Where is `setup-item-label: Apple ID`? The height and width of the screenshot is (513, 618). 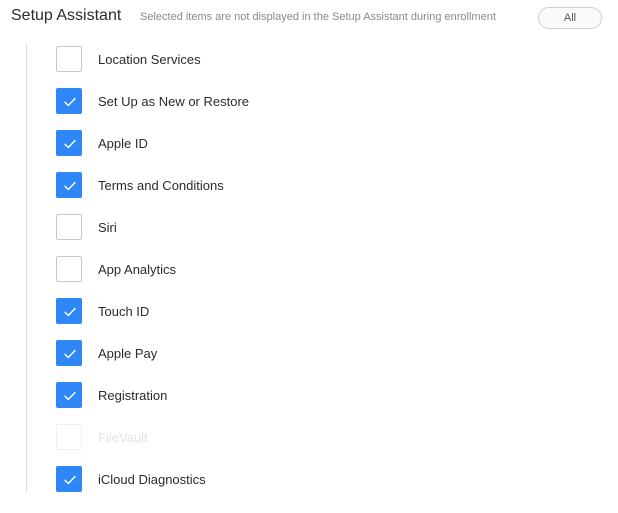 setup-item-label: Apple ID is located at coordinates (123, 143).